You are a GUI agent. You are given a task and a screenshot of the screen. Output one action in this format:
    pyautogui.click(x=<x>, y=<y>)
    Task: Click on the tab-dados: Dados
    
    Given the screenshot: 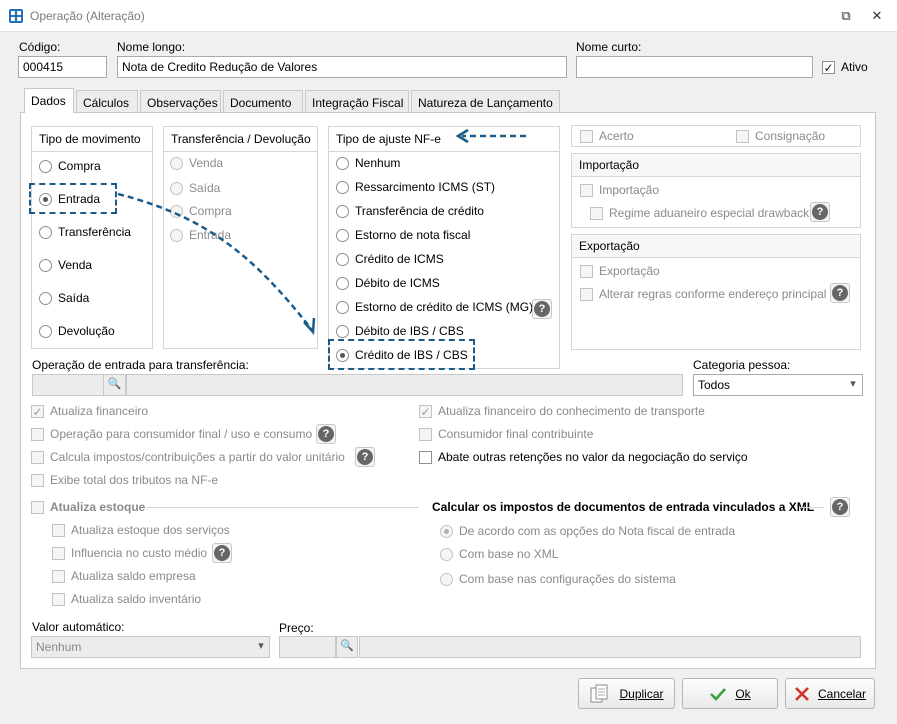 What is the action you would take?
    pyautogui.click(x=49, y=100)
    